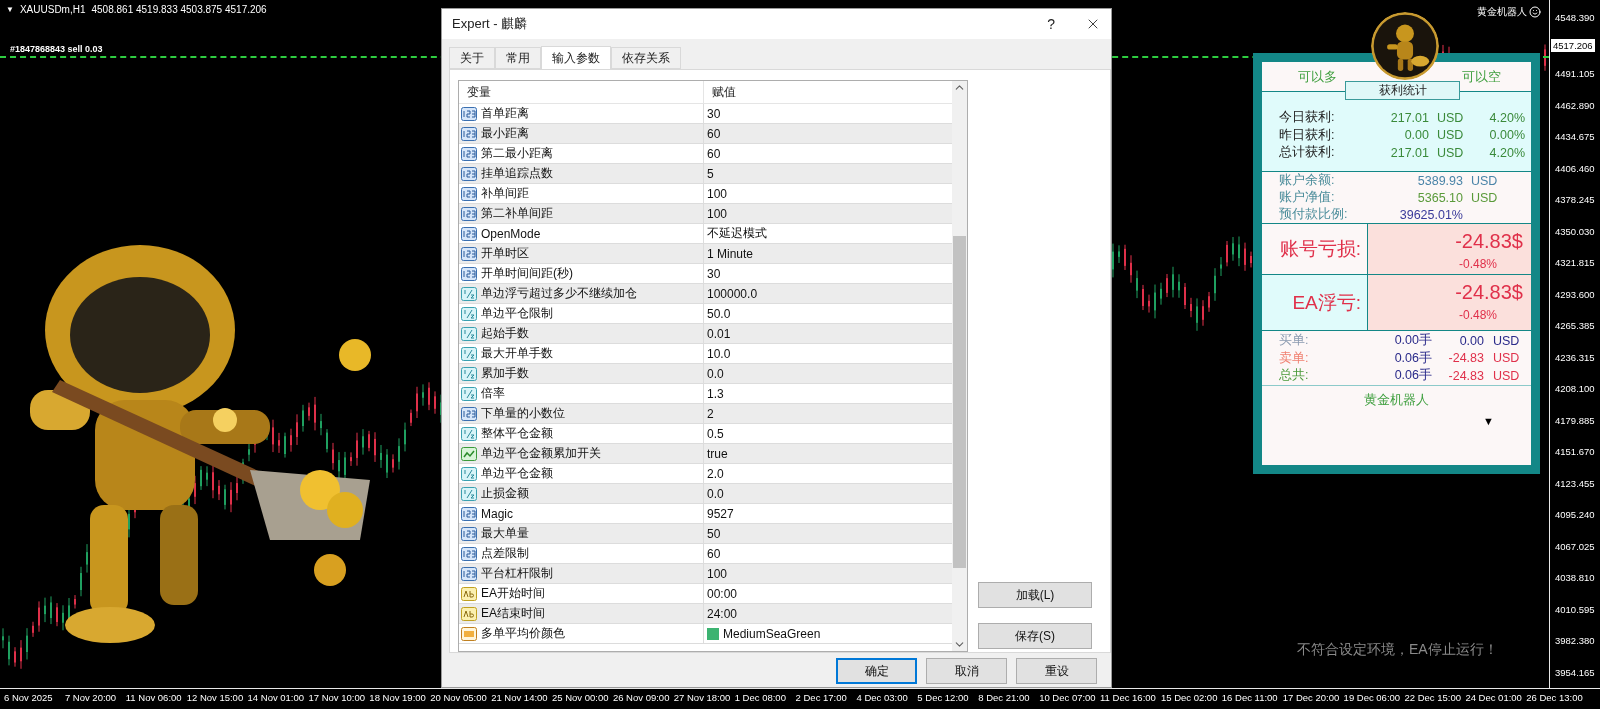 Image resolution: width=1600 pixels, height=709 pixels. What do you see at coordinates (559, 293) in the screenshot?
I see `parameter-name: 单边浮亏超过多少不继续加仓` at bounding box center [559, 293].